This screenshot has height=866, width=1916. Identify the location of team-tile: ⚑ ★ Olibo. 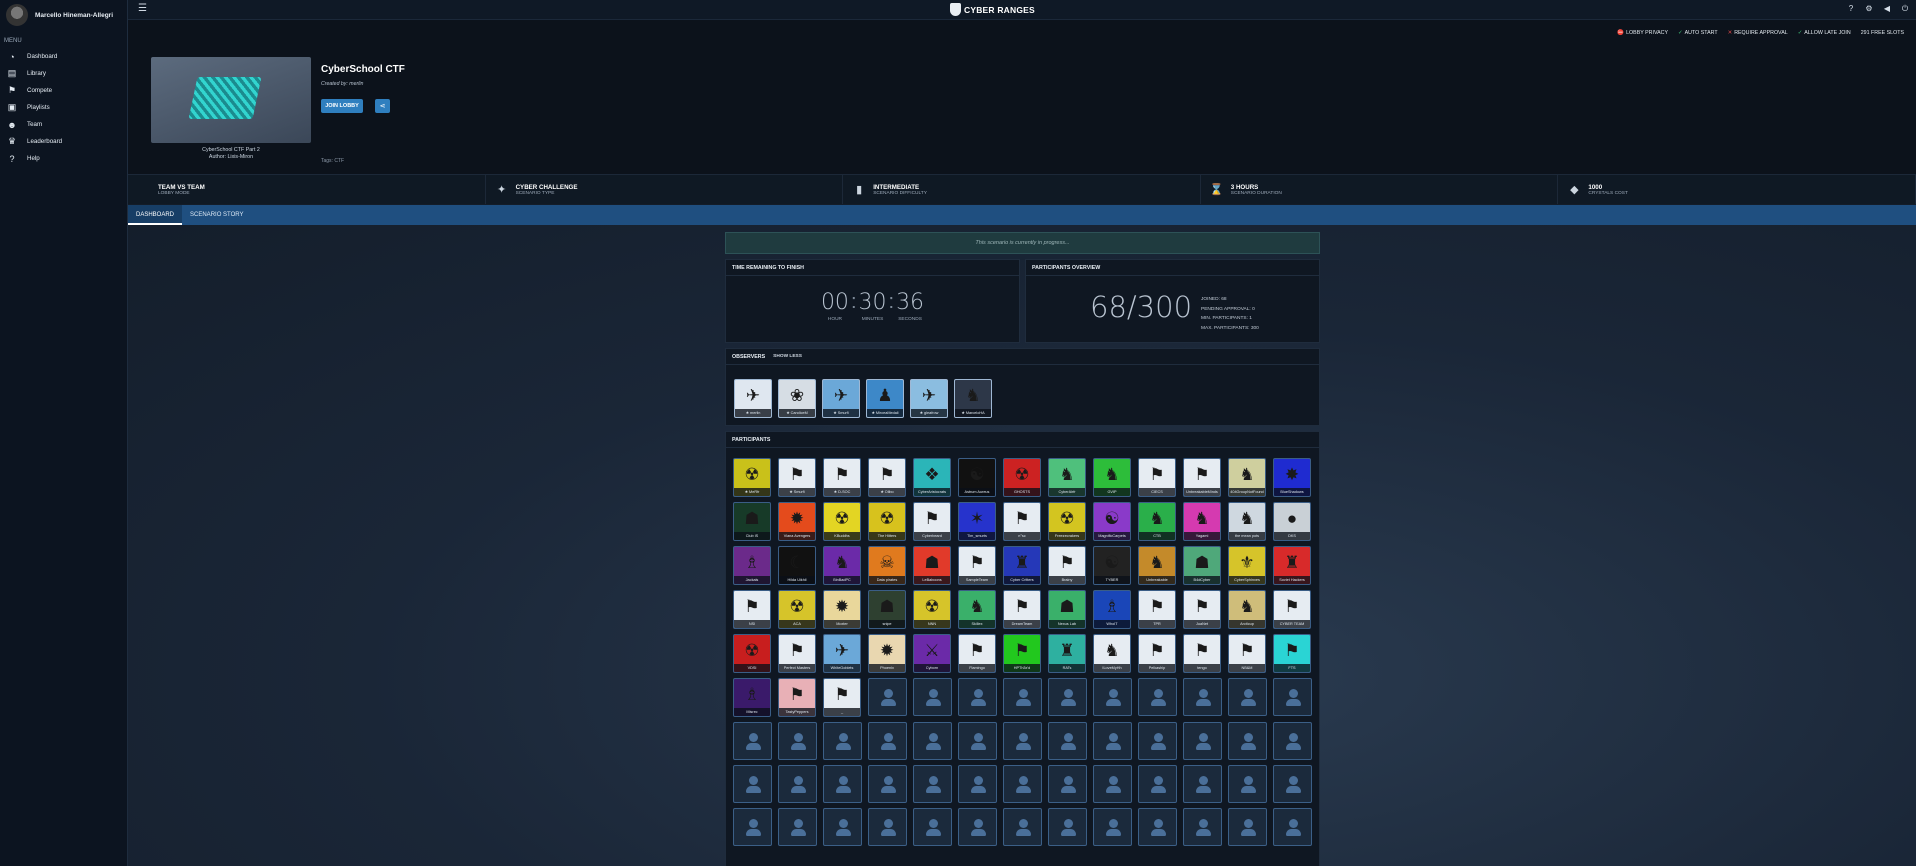
(887, 477).